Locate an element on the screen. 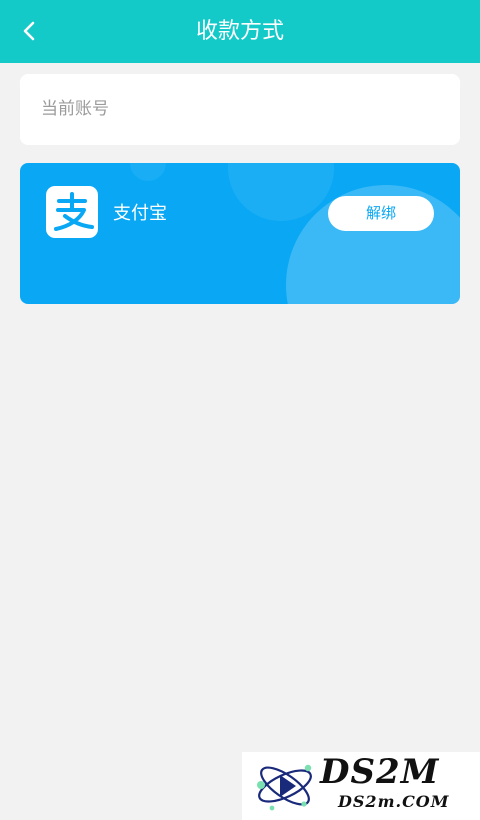 The height and width of the screenshot is (820, 480). watermark-domain: DS2m.COM is located at coordinates (394, 801).